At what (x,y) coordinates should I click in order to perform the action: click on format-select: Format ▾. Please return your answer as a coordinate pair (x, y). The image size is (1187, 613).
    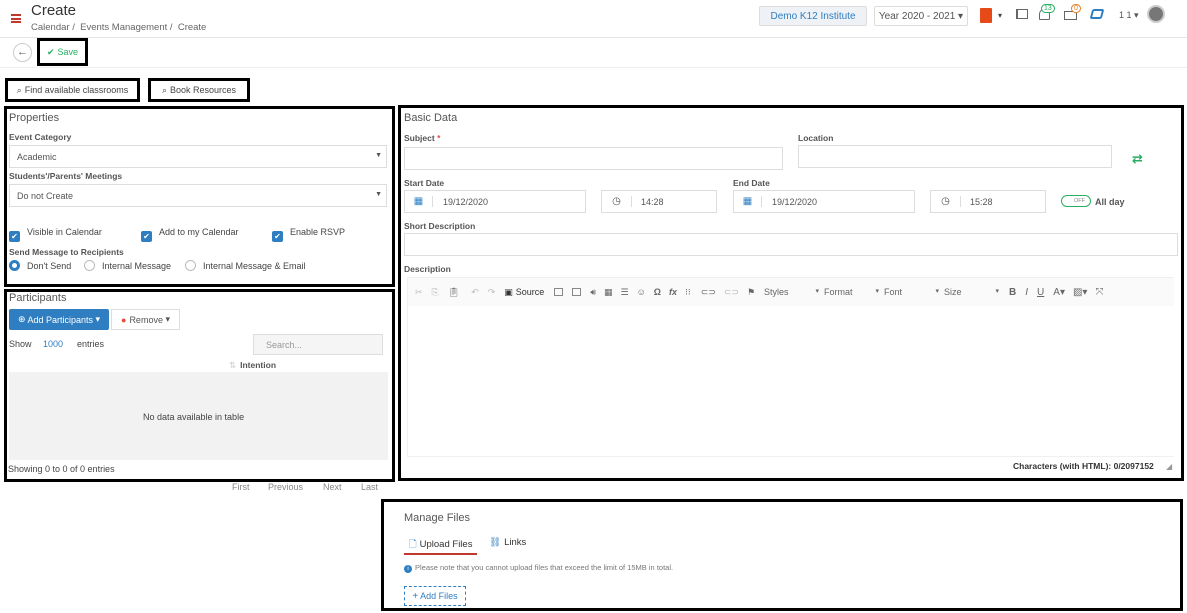
    Looking at the image, I should click on (851, 292).